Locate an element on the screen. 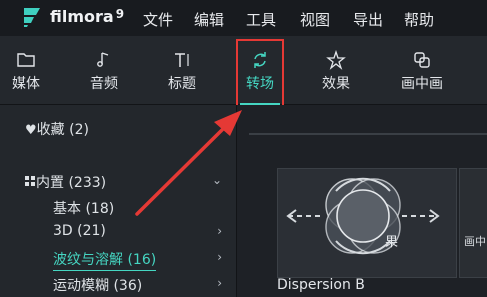 The width and height of the screenshot is (487, 297). tab-audio-label: 音频 is located at coordinates (104, 84).